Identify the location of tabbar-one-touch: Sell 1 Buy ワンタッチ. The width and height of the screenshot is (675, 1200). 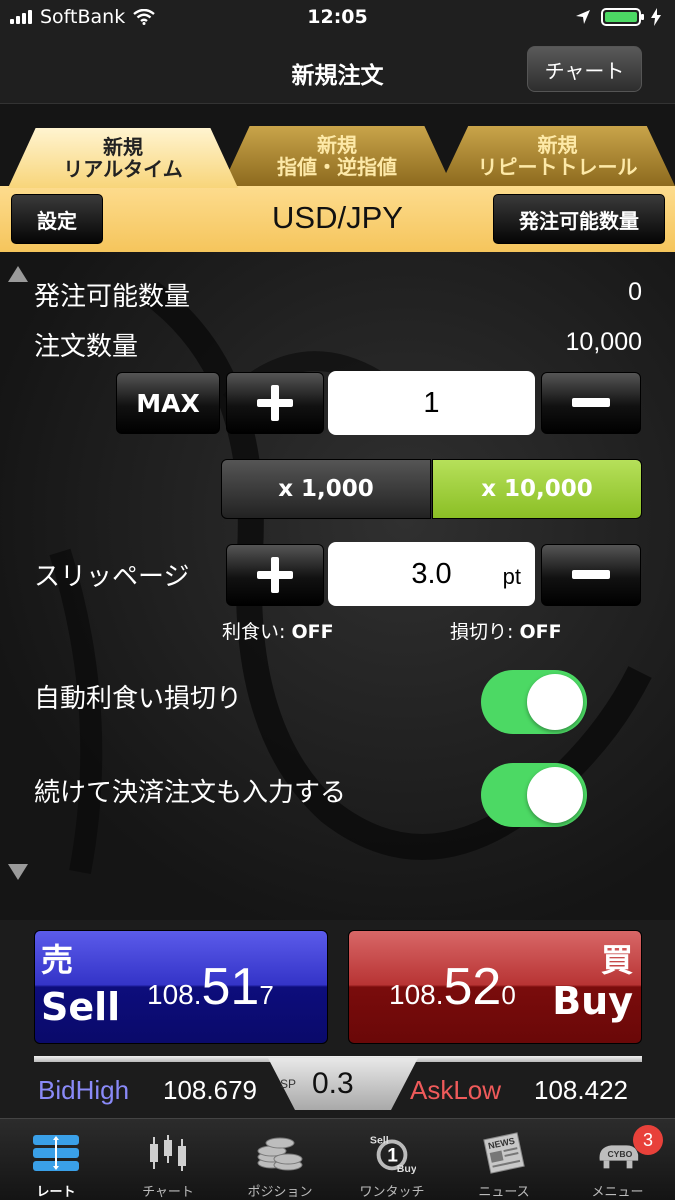
(392, 1159).